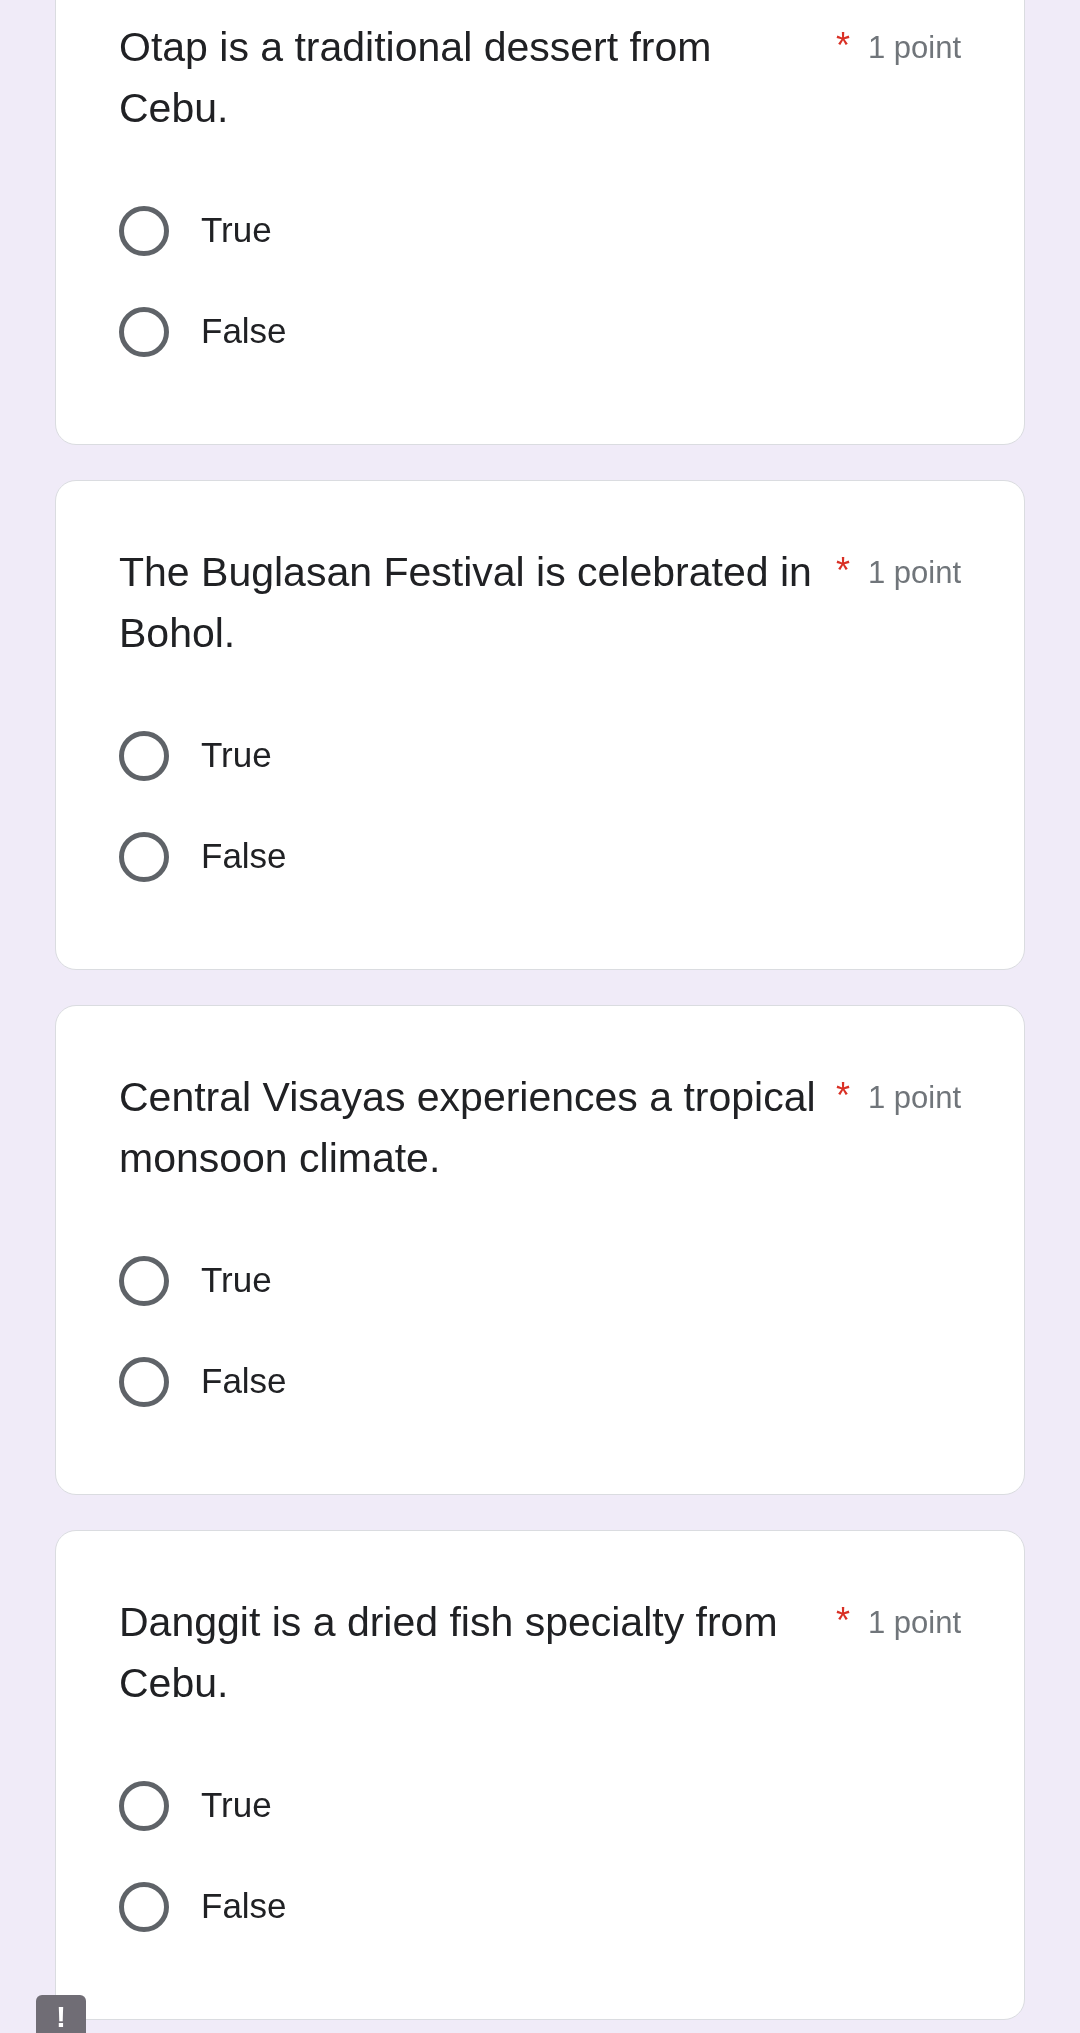 This screenshot has width=1080, height=2033. I want to click on question-text: The Buglasan Festival is celebrated in Bohol., so click(466, 603).